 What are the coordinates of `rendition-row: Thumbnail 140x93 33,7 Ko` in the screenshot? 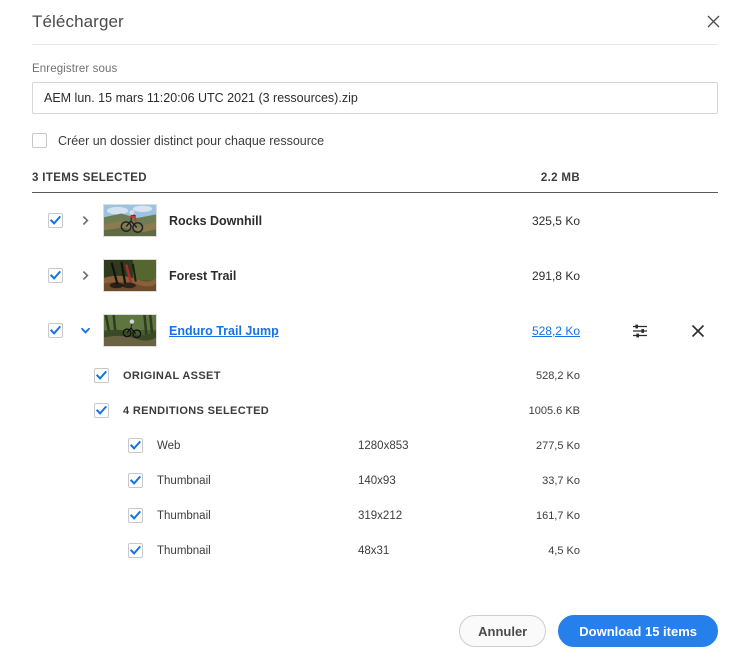 It's located at (375, 480).